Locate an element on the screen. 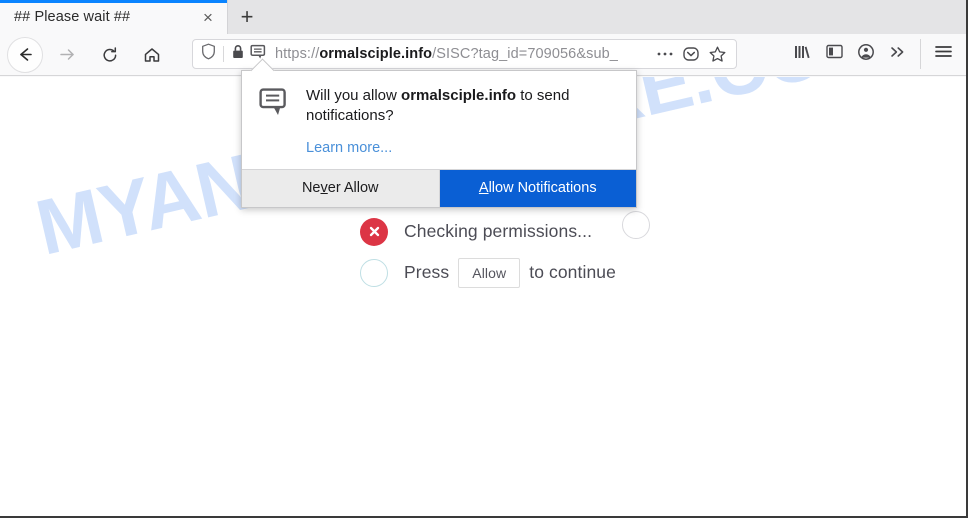 This screenshot has height=518, width=968. checklist-final-label: Press Allow to continue is located at coordinates (510, 272).